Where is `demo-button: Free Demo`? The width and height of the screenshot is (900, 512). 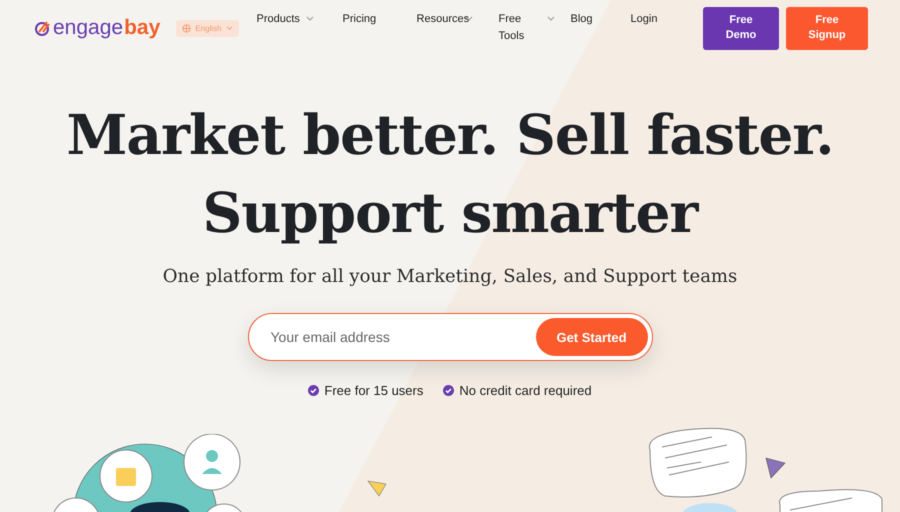
demo-button: Free Demo is located at coordinates (741, 28).